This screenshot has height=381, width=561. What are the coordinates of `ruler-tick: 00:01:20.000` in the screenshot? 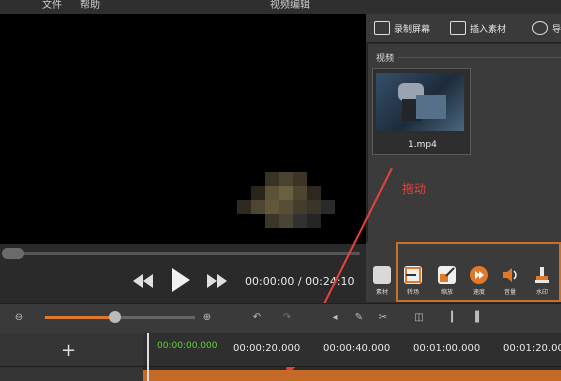 It's located at (532, 348).